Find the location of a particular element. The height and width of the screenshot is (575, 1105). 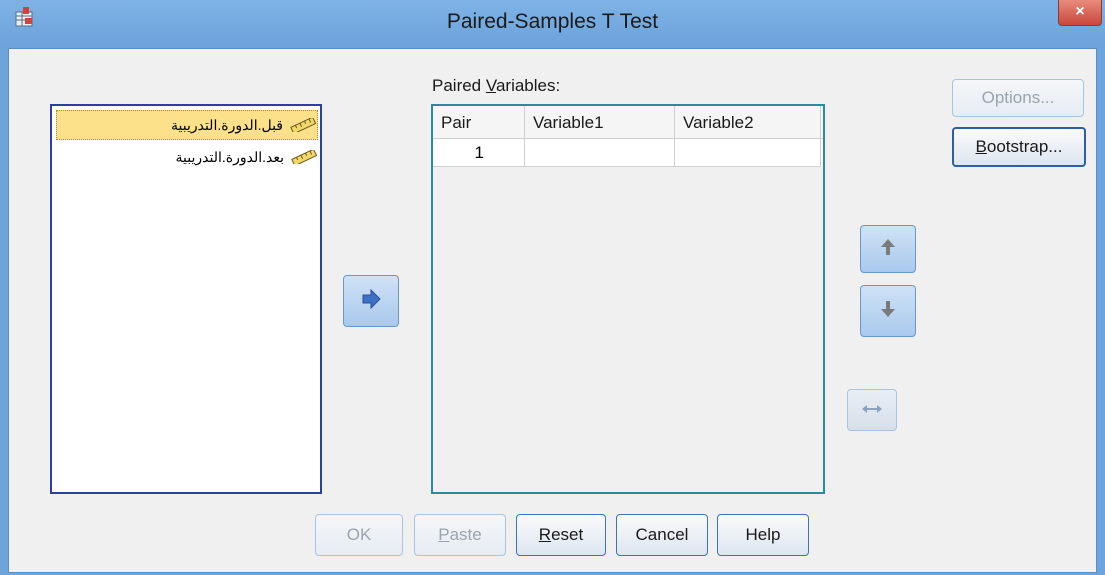

column-header-variable2: Variable2 is located at coordinates (748, 122).